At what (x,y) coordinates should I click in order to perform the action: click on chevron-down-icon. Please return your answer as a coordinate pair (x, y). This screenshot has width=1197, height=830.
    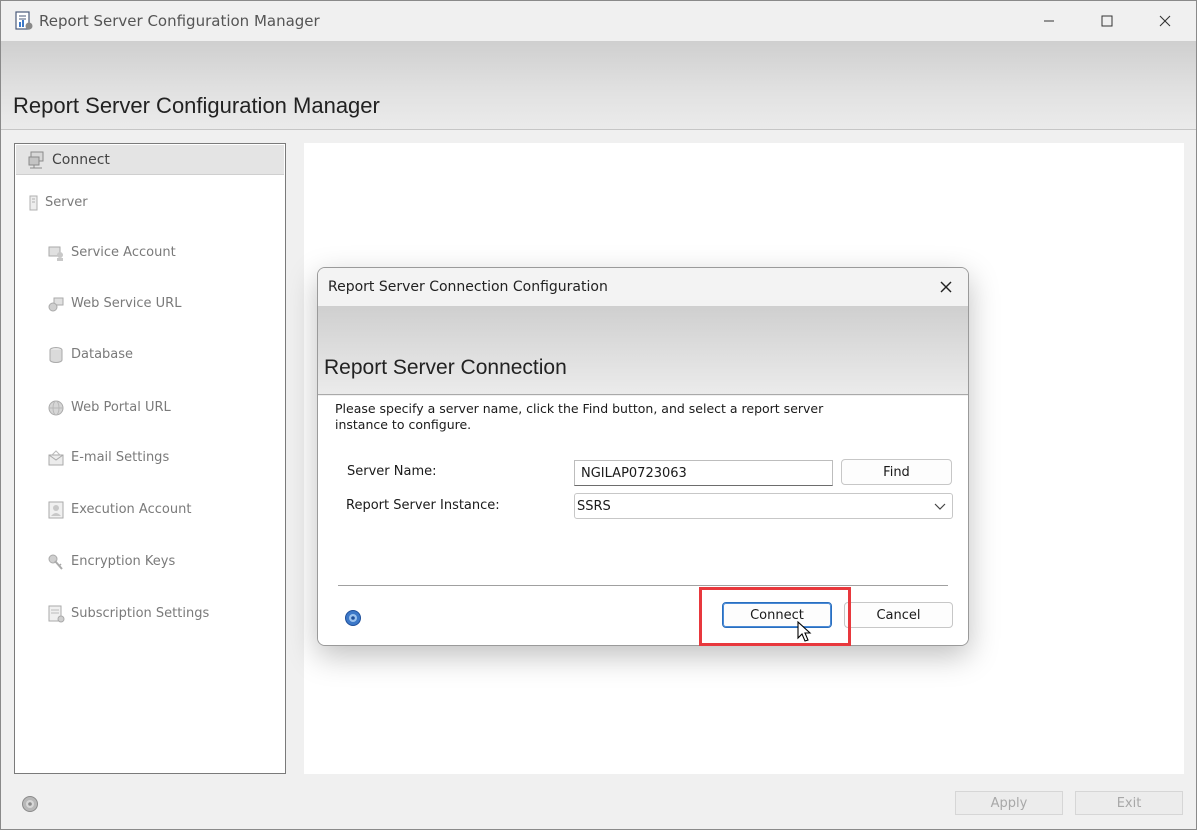
    Looking at the image, I should click on (940, 506).